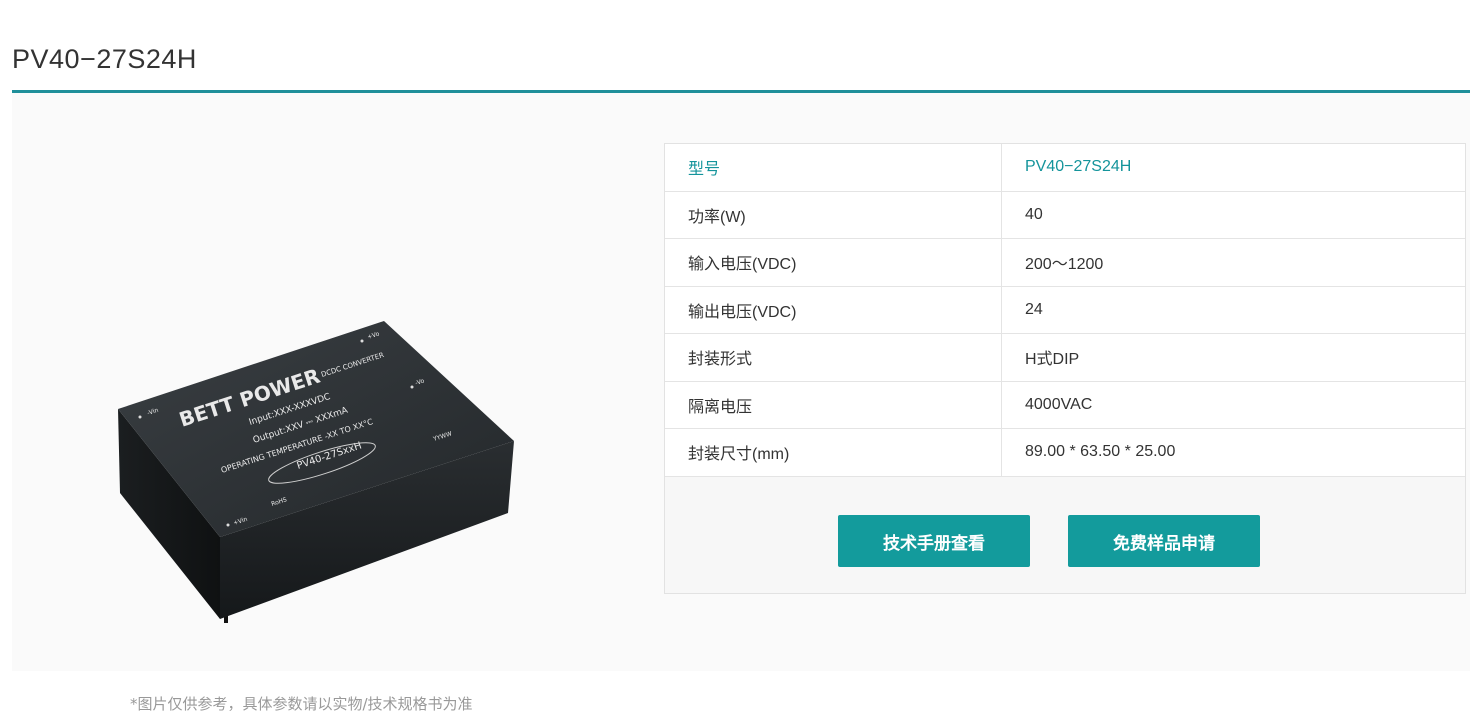 The width and height of the screenshot is (1470, 714). I want to click on spec-row: 功率(W) 40, so click(1065, 215).